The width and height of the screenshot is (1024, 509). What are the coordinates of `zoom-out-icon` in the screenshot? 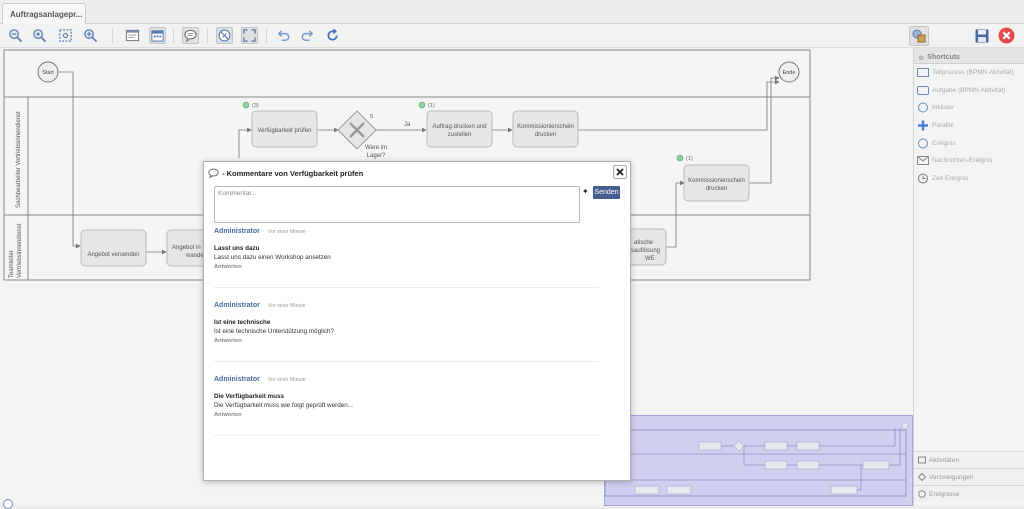 It's located at (15, 35).